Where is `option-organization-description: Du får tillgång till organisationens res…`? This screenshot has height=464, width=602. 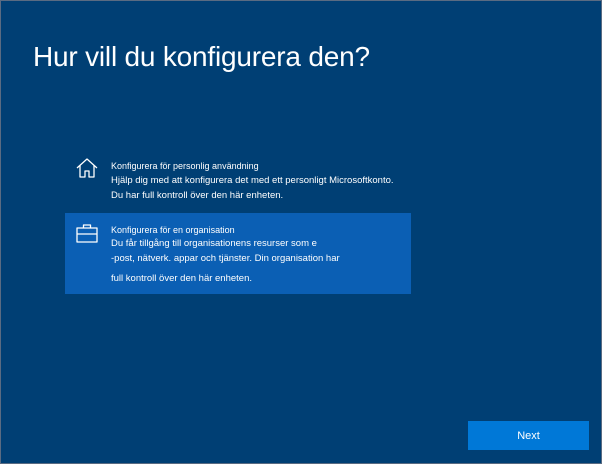
option-organization-description: Du får tillgång till organisationens res… is located at coordinates (260, 261).